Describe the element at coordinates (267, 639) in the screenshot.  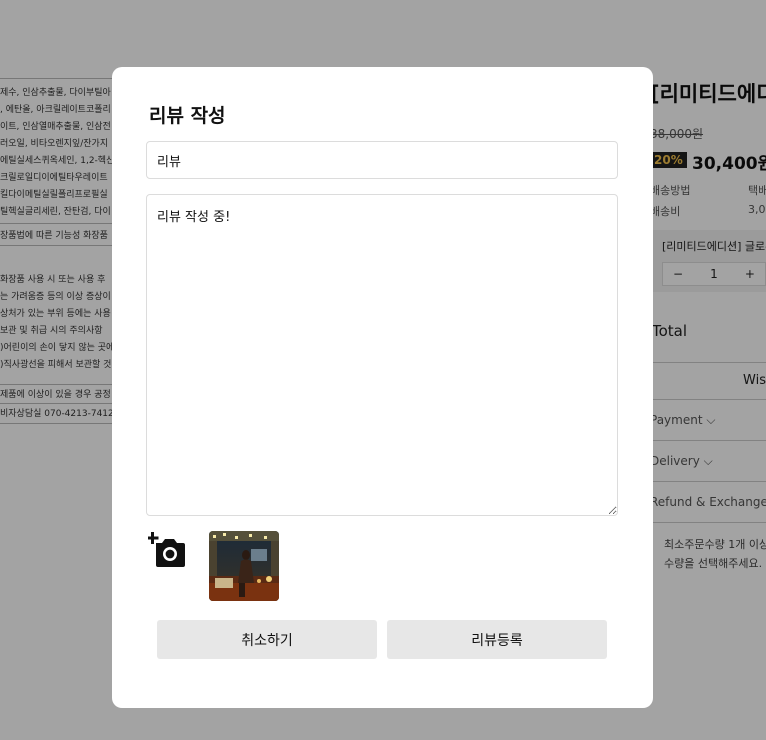
I see `cancel-button: 취소하기` at that location.